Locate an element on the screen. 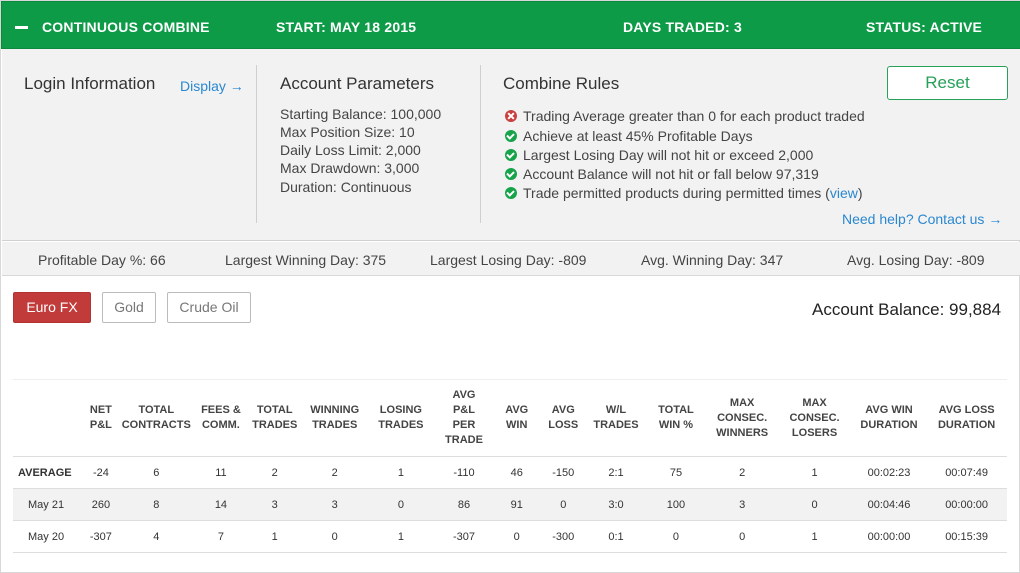 Image resolution: width=1020 pixels, height=573 pixels. view-permitted-link: view is located at coordinates (844, 193).